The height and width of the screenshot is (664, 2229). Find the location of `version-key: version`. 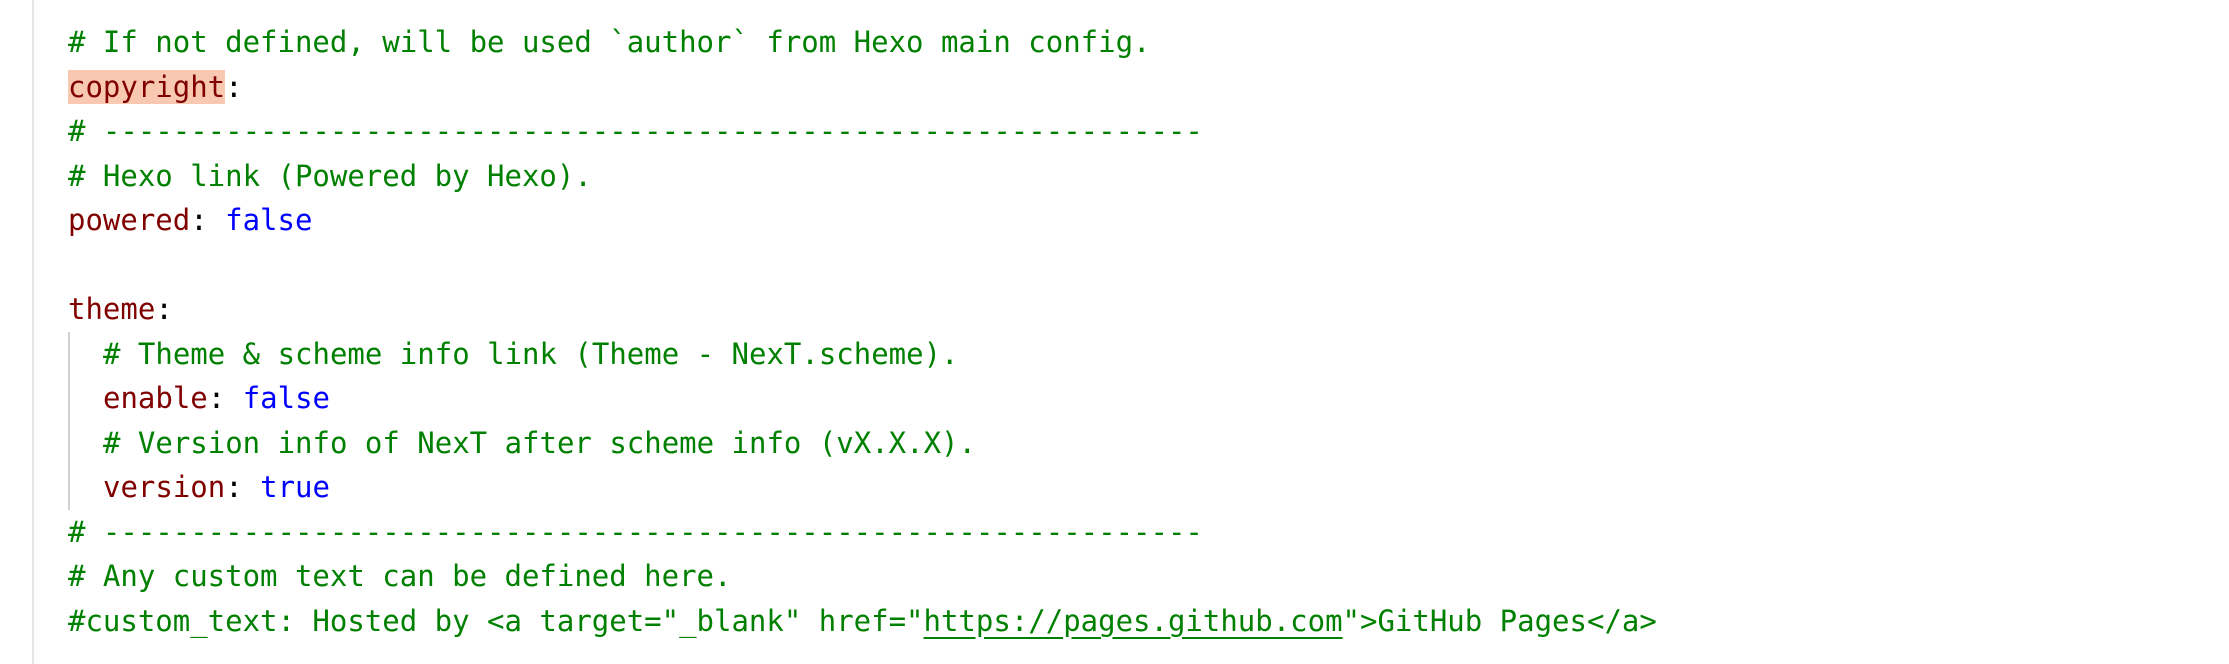

version-key: version is located at coordinates (164, 487).